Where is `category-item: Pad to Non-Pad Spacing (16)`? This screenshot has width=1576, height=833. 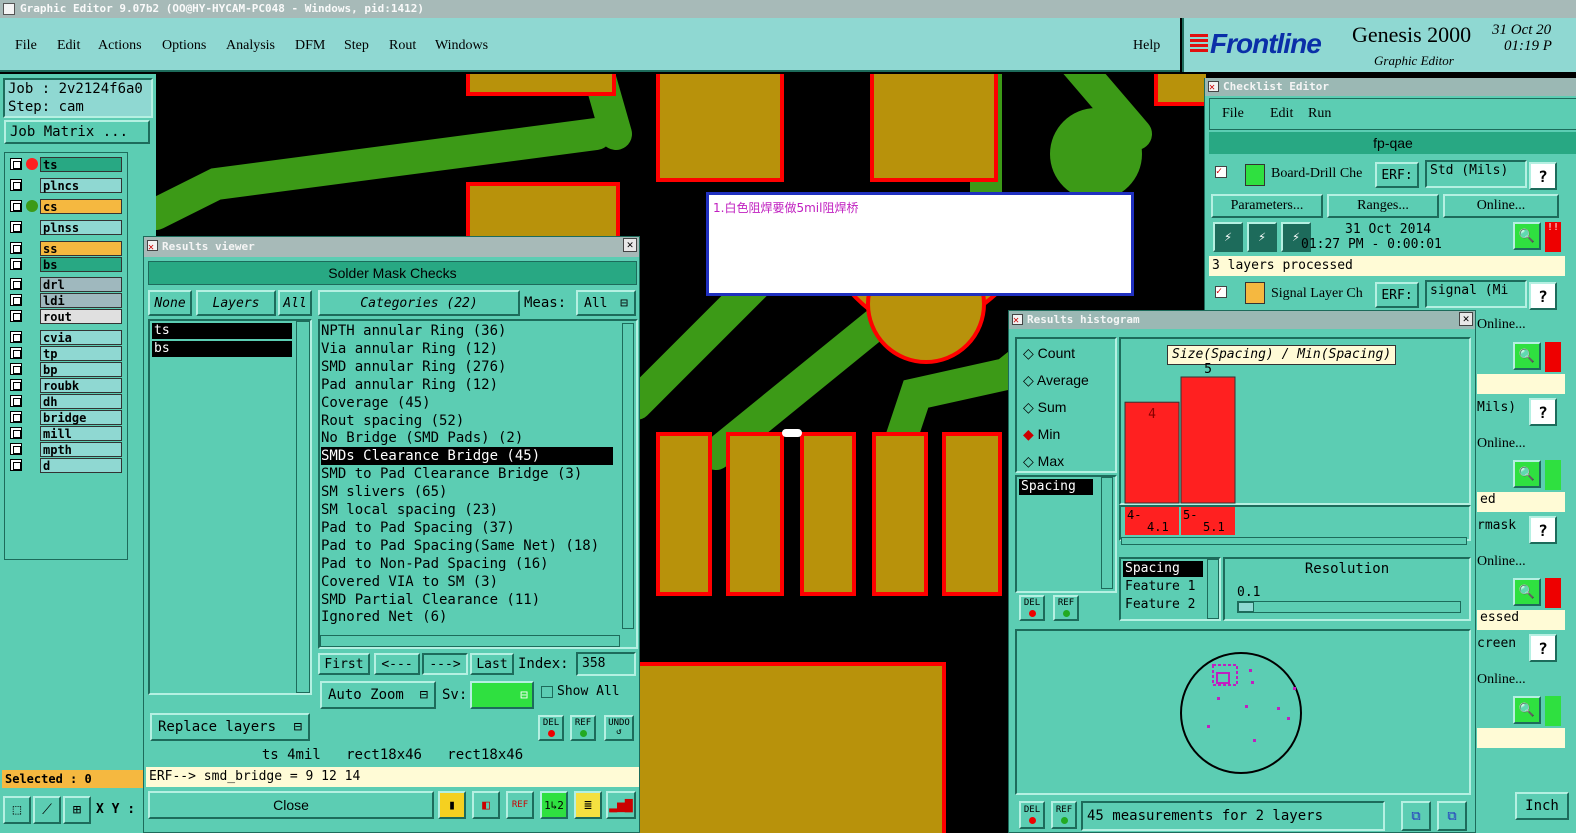 category-item: Pad to Non-Pad Spacing (16) is located at coordinates (435, 564).